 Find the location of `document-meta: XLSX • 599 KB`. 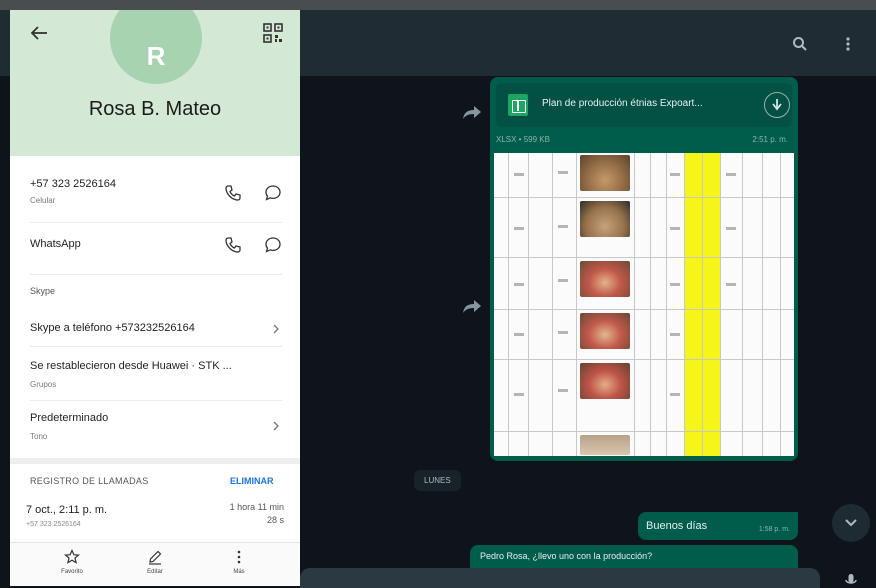

document-meta: XLSX • 599 KB is located at coordinates (523, 139).